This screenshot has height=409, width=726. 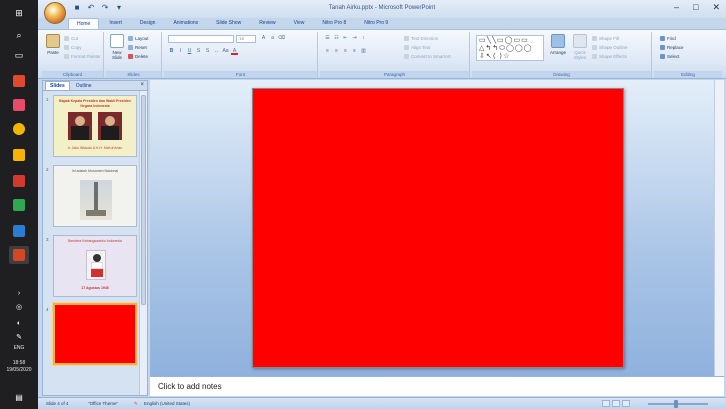 I want to click on align-text-button: Align Text, so click(x=417, y=47).